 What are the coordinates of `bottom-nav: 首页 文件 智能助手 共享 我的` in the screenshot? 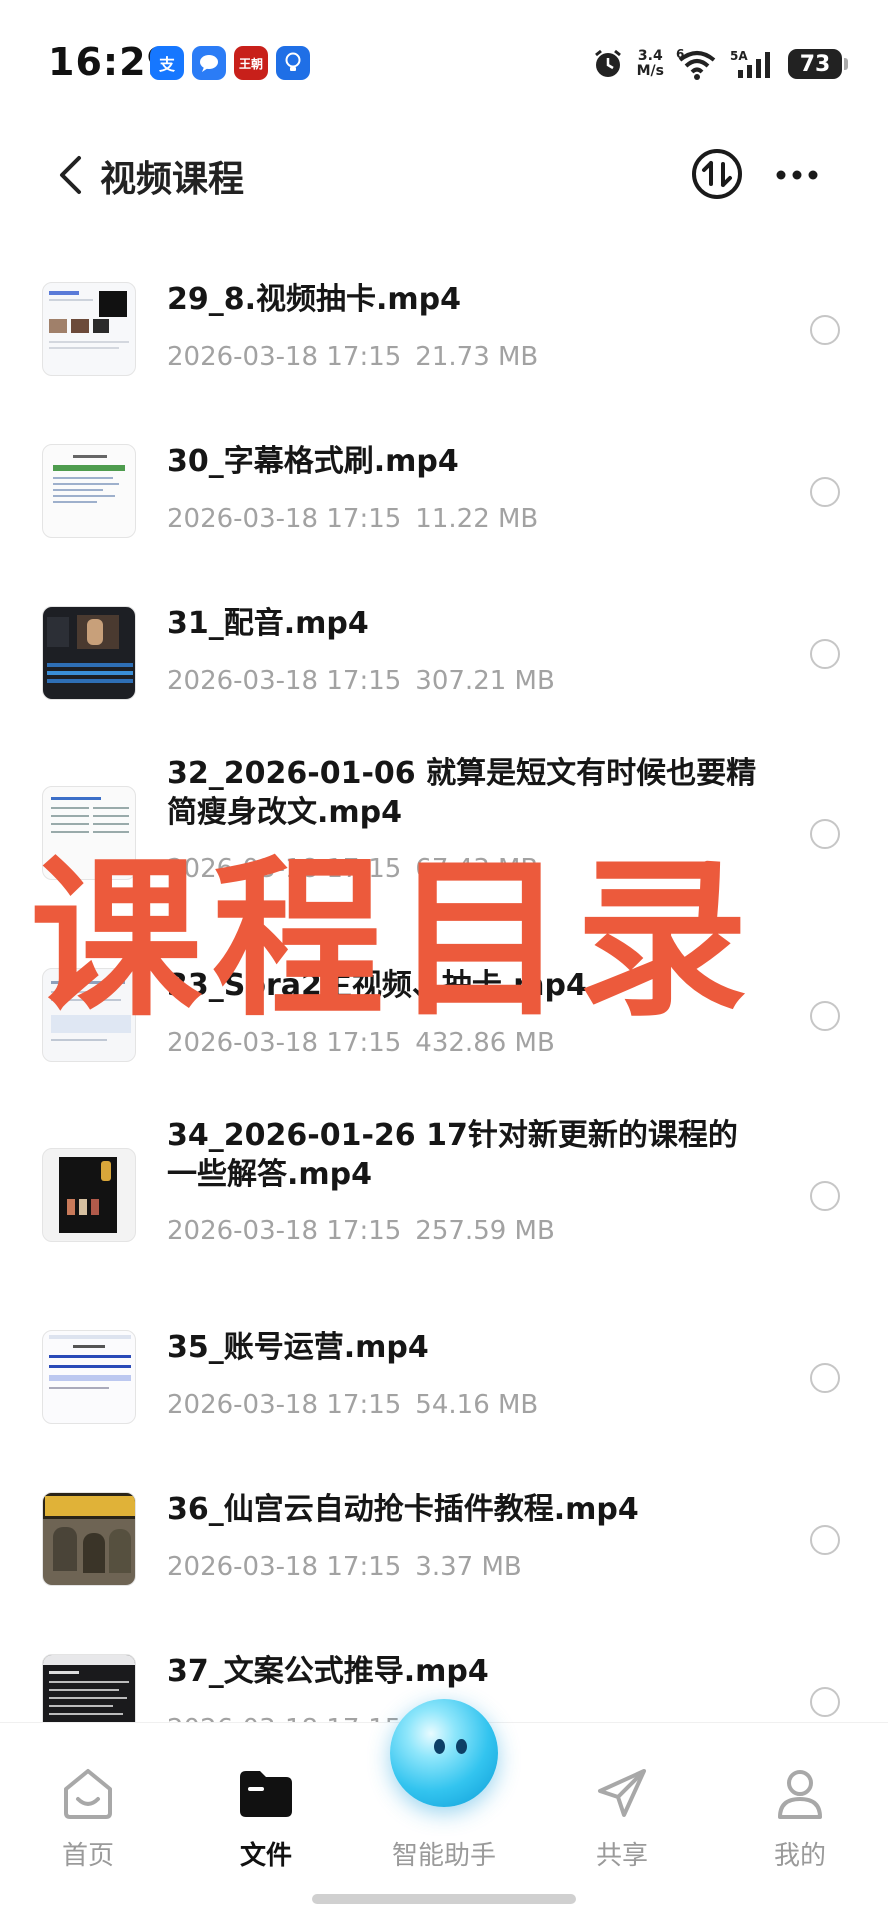 It's located at (444, 1809).